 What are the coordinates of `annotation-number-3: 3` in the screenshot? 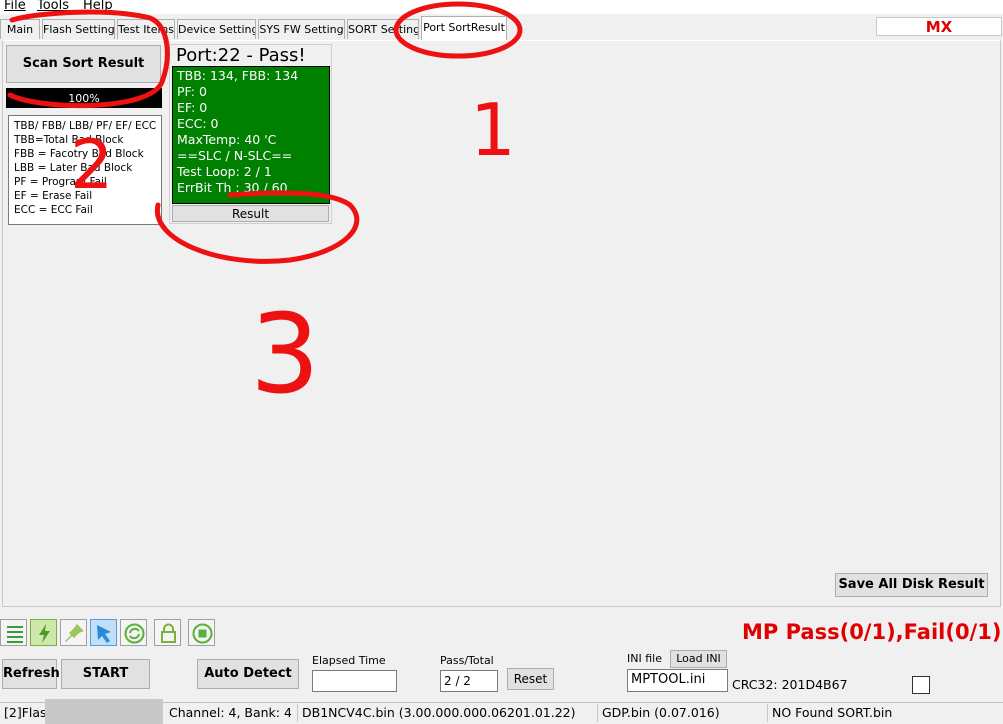 It's located at (285, 354).